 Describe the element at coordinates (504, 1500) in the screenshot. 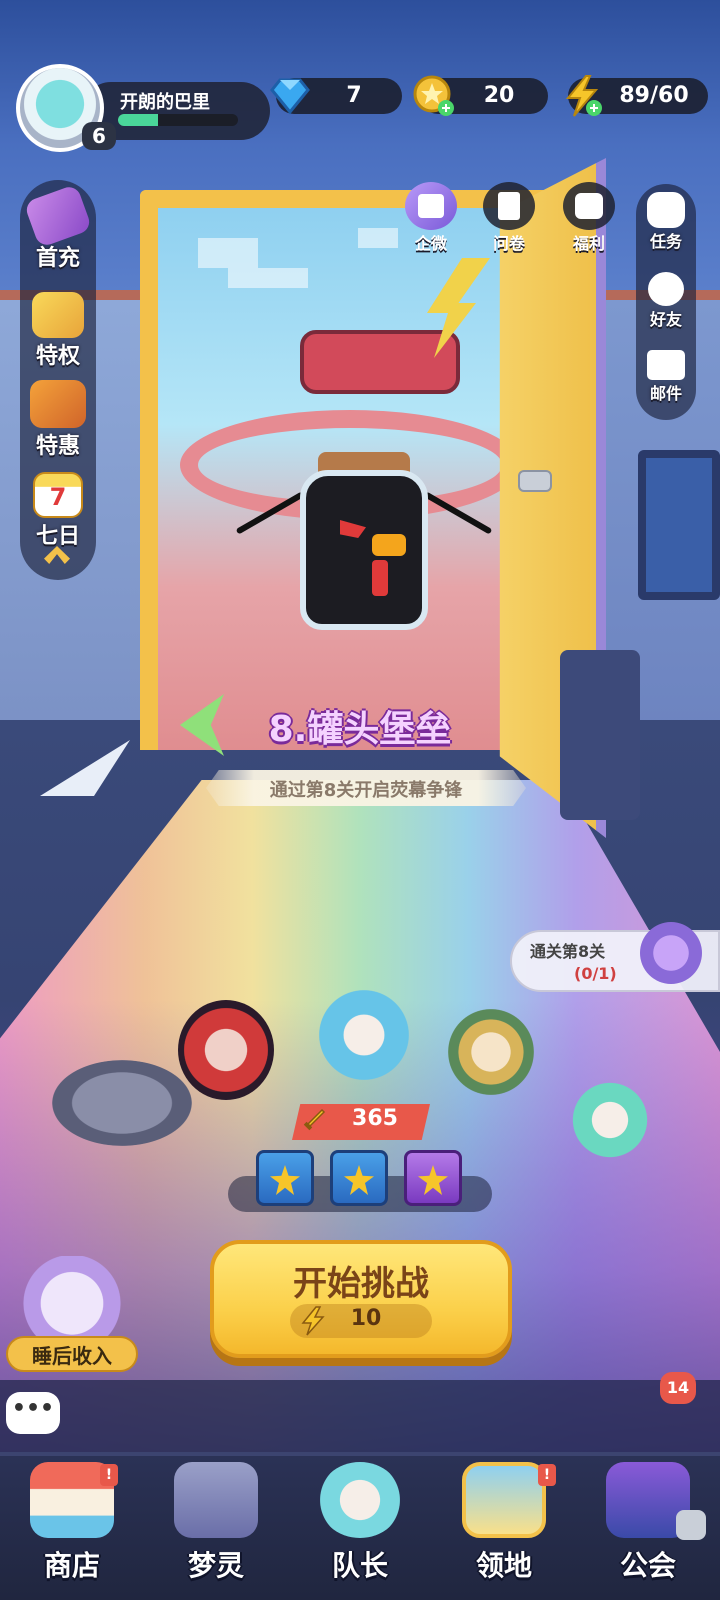

I see `territory-door-icon` at that location.